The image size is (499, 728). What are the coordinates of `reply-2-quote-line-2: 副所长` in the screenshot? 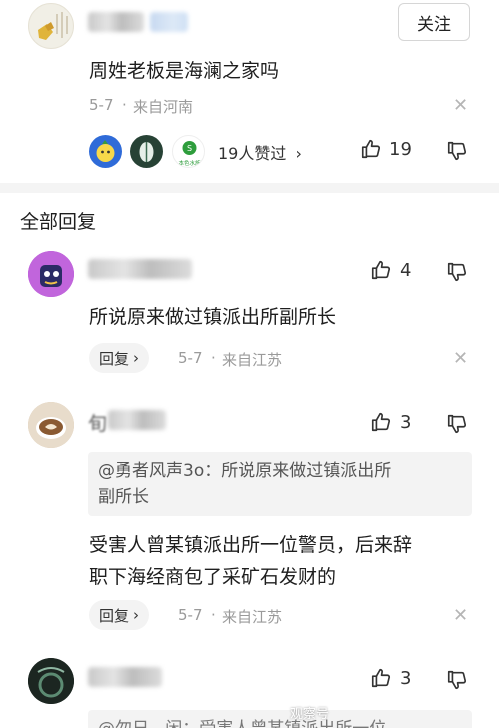 It's located at (123, 497).